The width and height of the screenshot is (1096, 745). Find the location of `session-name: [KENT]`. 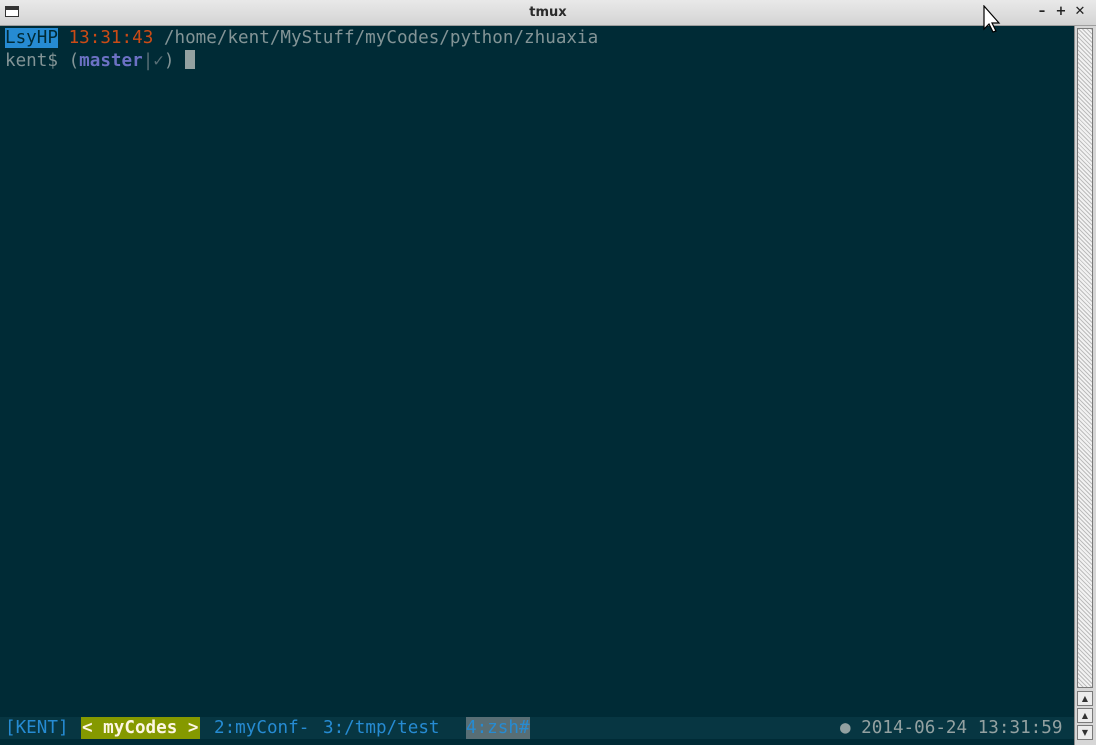

session-name: [KENT] is located at coordinates (37, 728).